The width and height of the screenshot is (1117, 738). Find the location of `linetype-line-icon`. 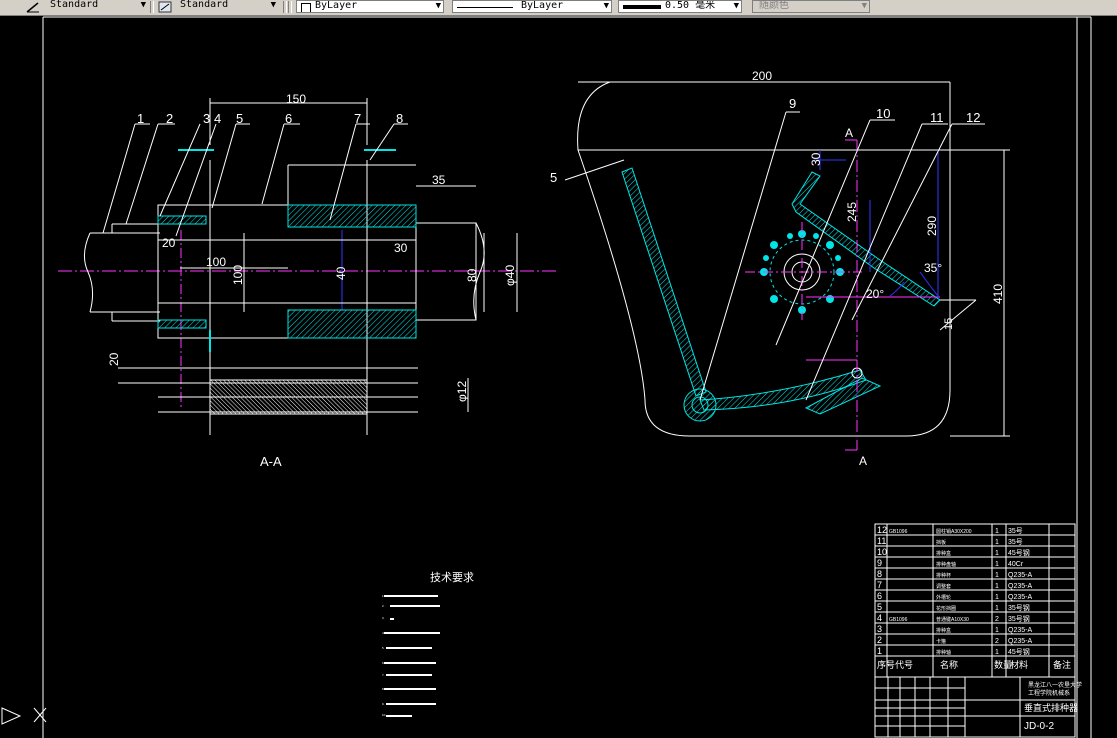

linetype-line-icon is located at coordinates (485, 7).